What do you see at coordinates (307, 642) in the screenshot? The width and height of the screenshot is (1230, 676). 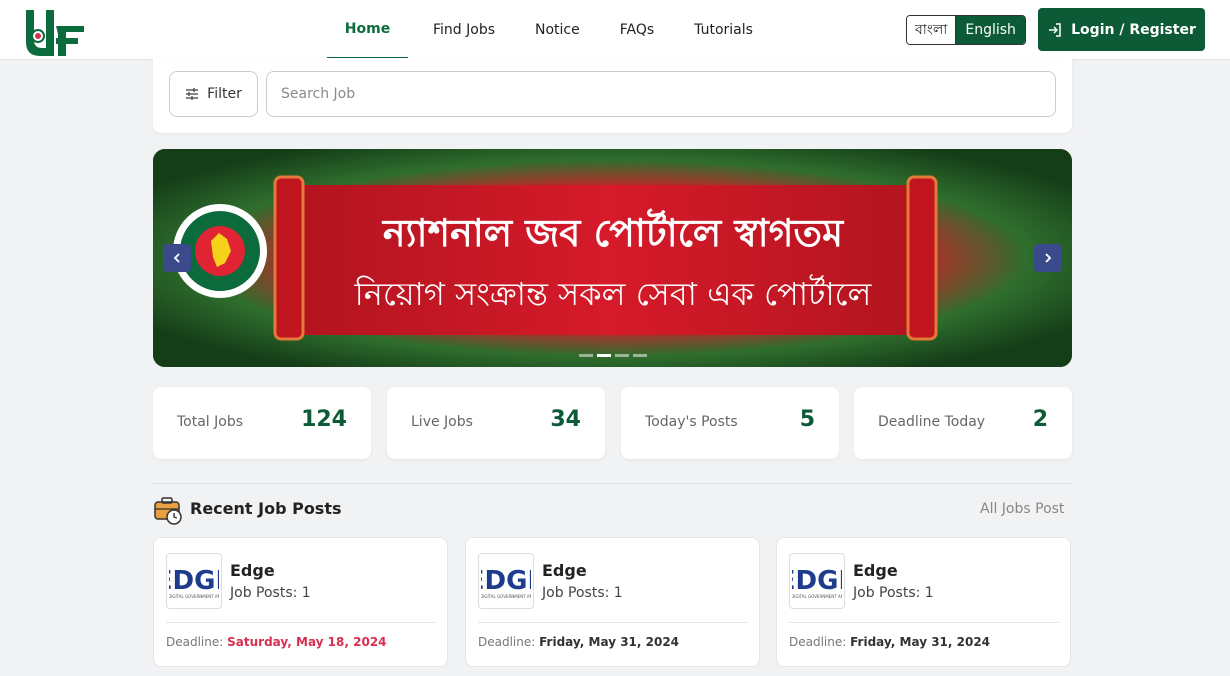 I see `deadline-date: Saturday, May 18, 2024` at bounding box center [307, 642].